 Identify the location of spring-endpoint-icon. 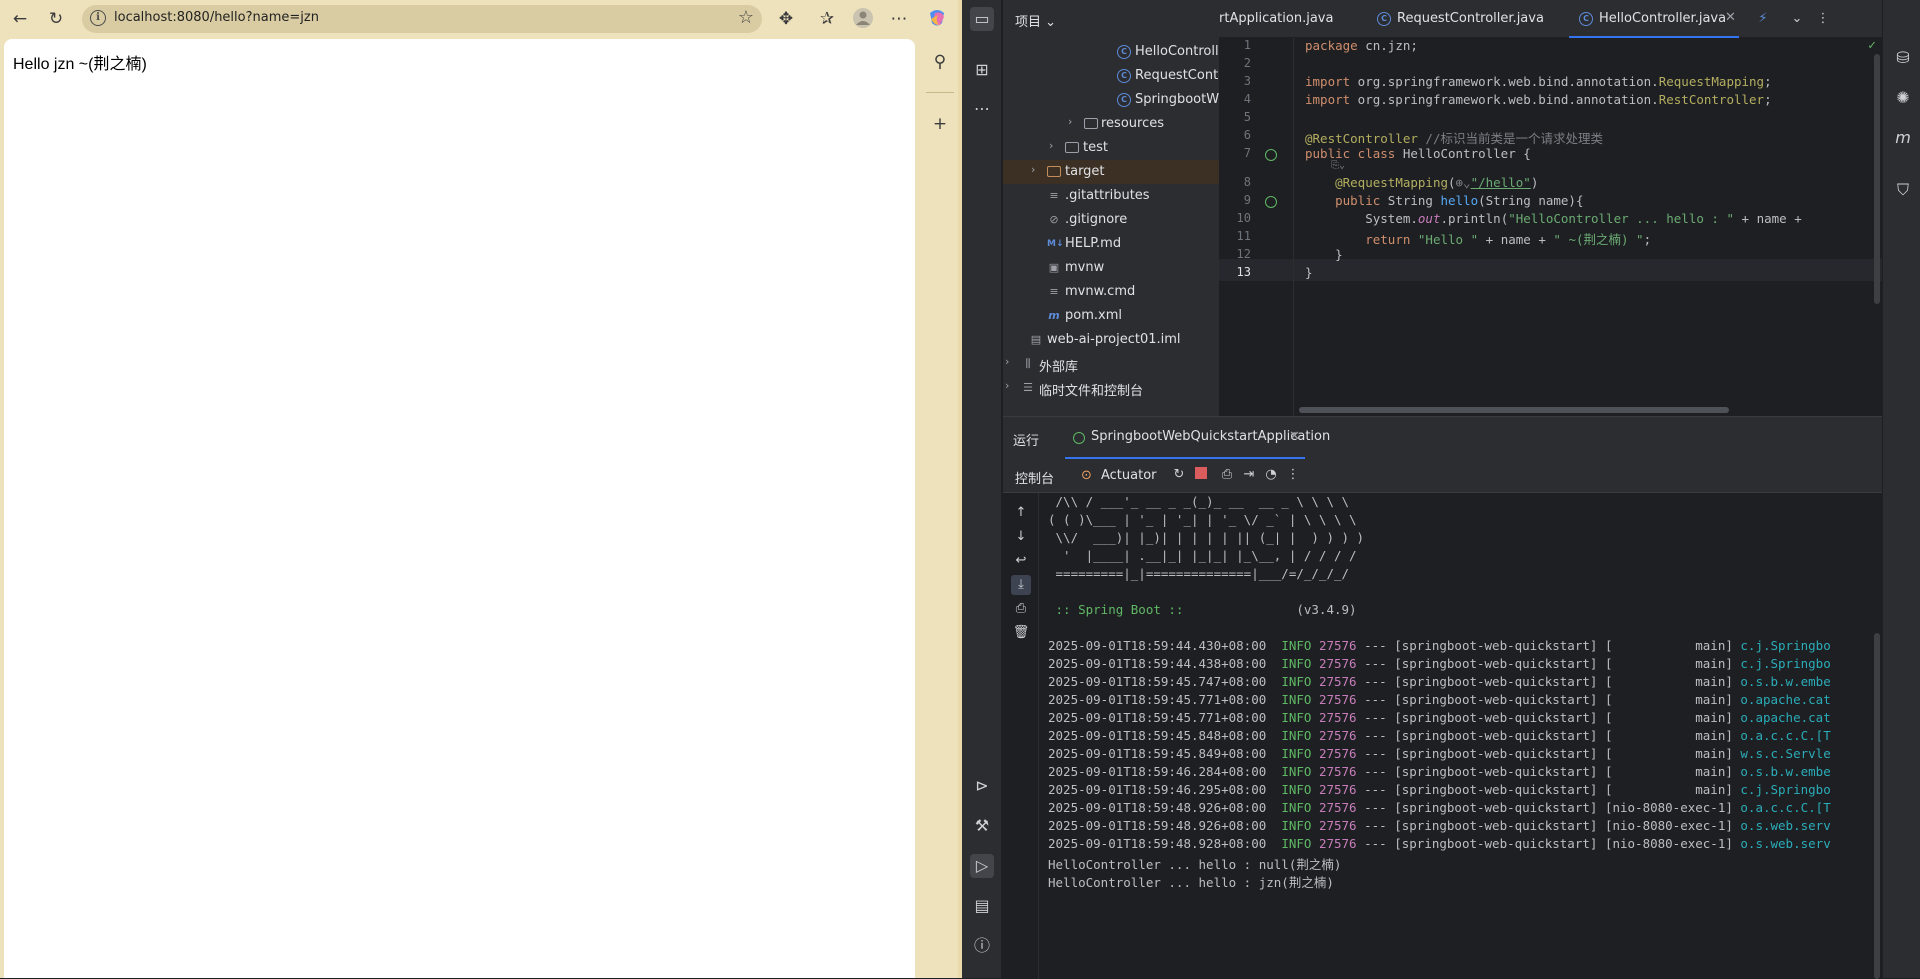
(1271, 202).